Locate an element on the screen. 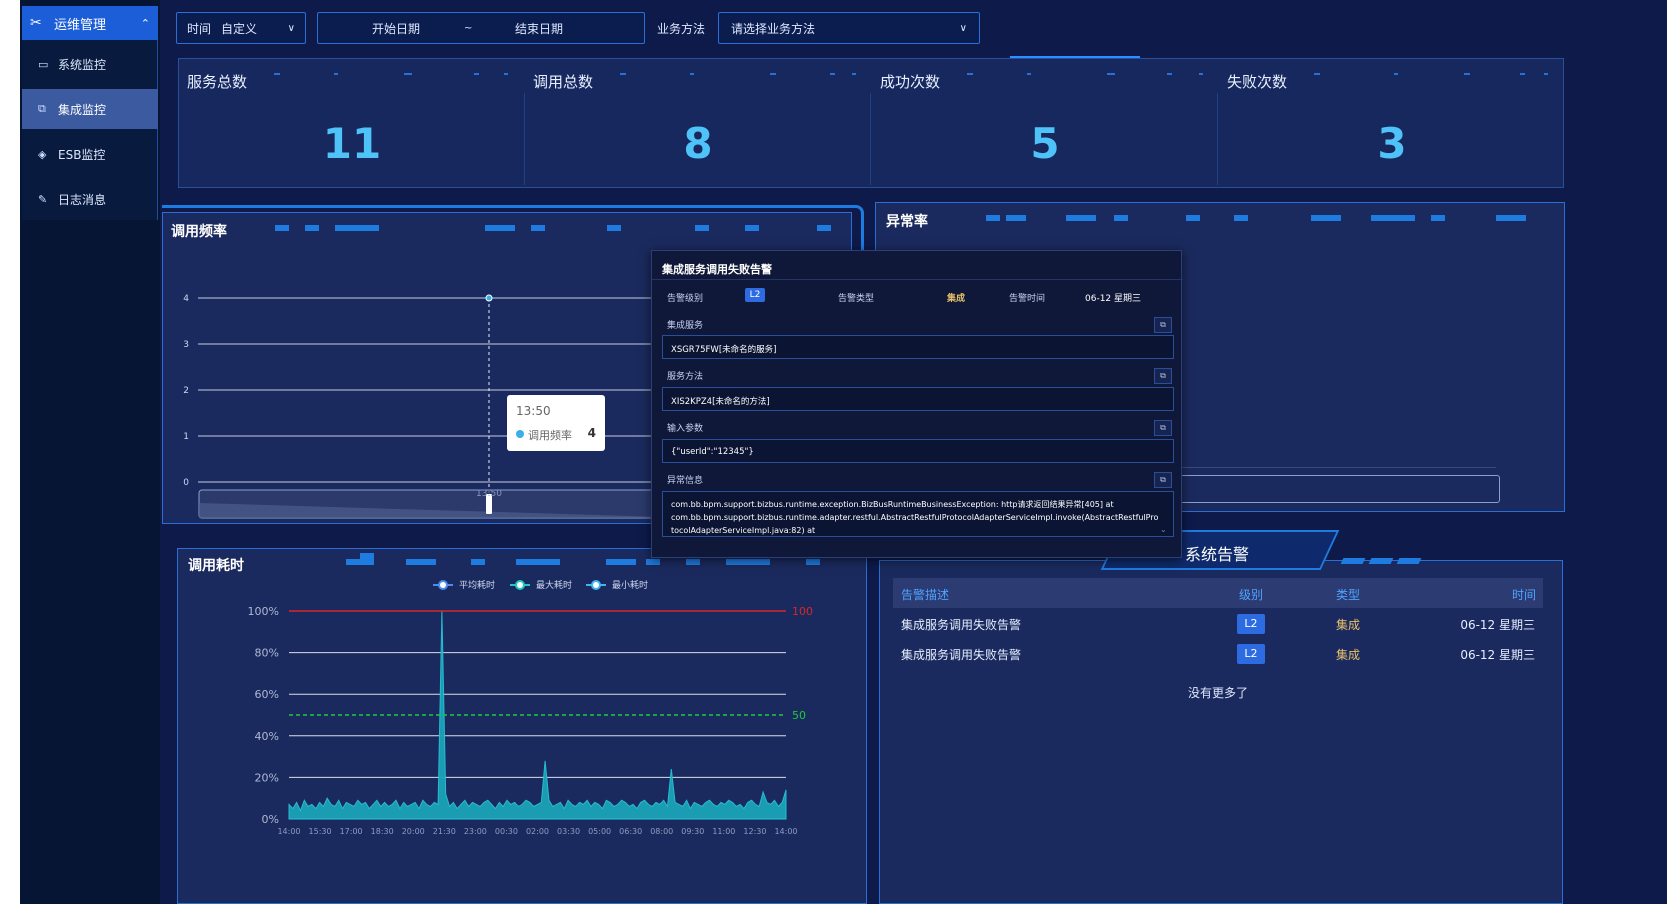  x-tick-label: 08:00 is located at coordinates (661, 831).